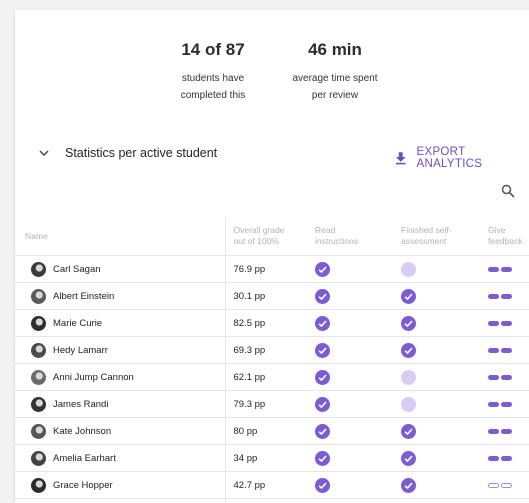 This screenshot has height=503, width=529. Describe the element at coordinates (213, 78) in the screenshot. I see `stat-completed-line1: students have` at that location.